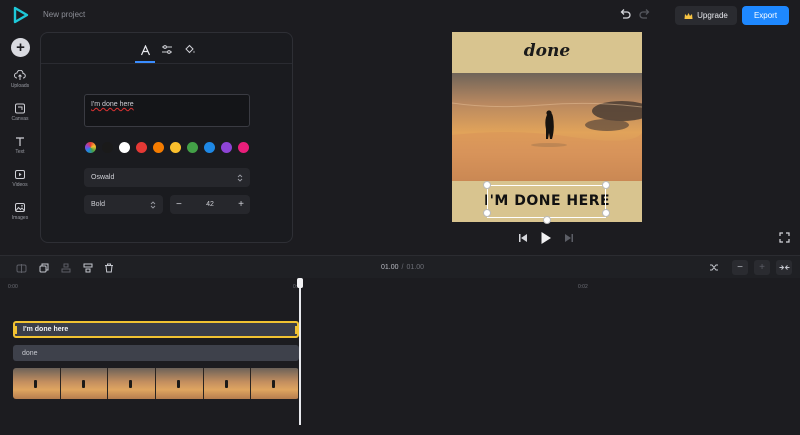  I want to click on tab-adjust, so click(167, 49).